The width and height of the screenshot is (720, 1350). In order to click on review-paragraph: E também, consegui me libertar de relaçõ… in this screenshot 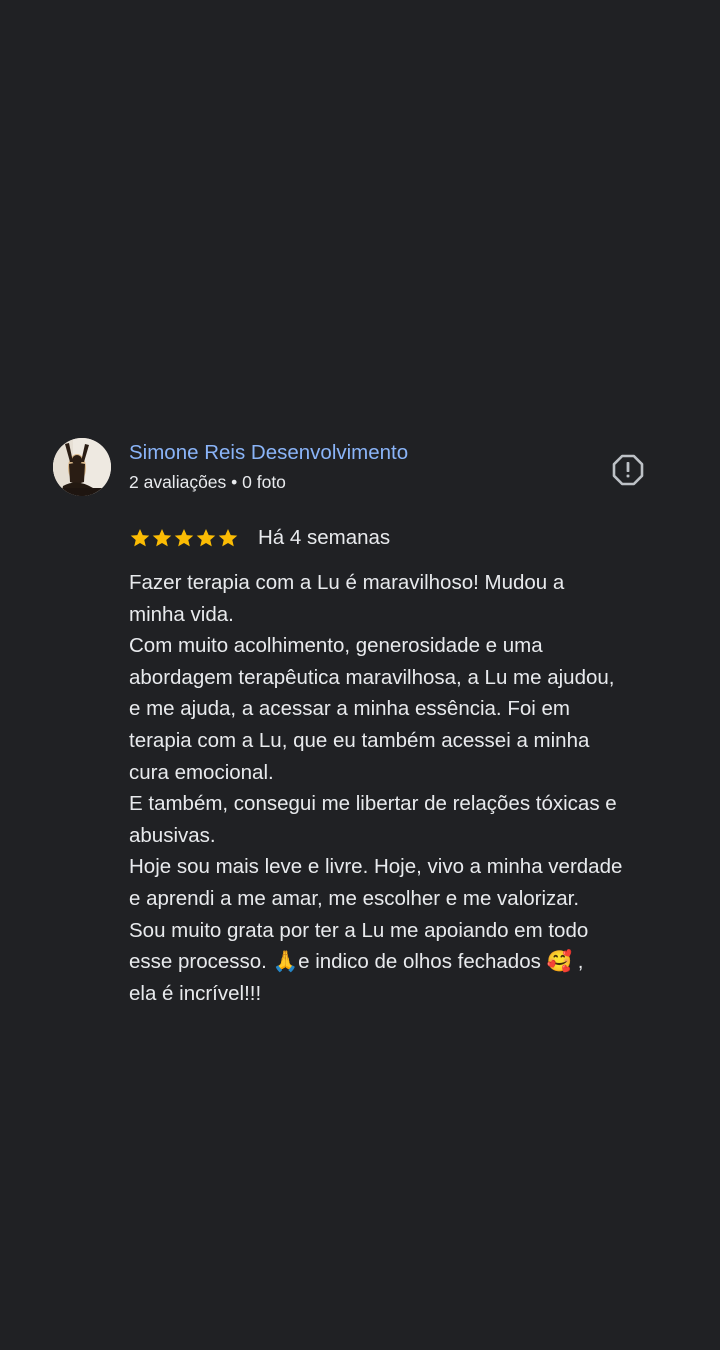, I will do `click(373, 819)`.